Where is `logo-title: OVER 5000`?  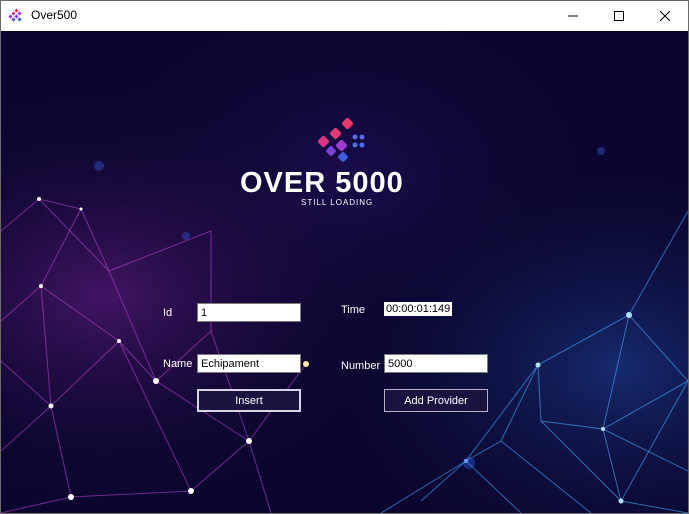
logo-title: OVER 5000 is located at coordinates (322, 183).